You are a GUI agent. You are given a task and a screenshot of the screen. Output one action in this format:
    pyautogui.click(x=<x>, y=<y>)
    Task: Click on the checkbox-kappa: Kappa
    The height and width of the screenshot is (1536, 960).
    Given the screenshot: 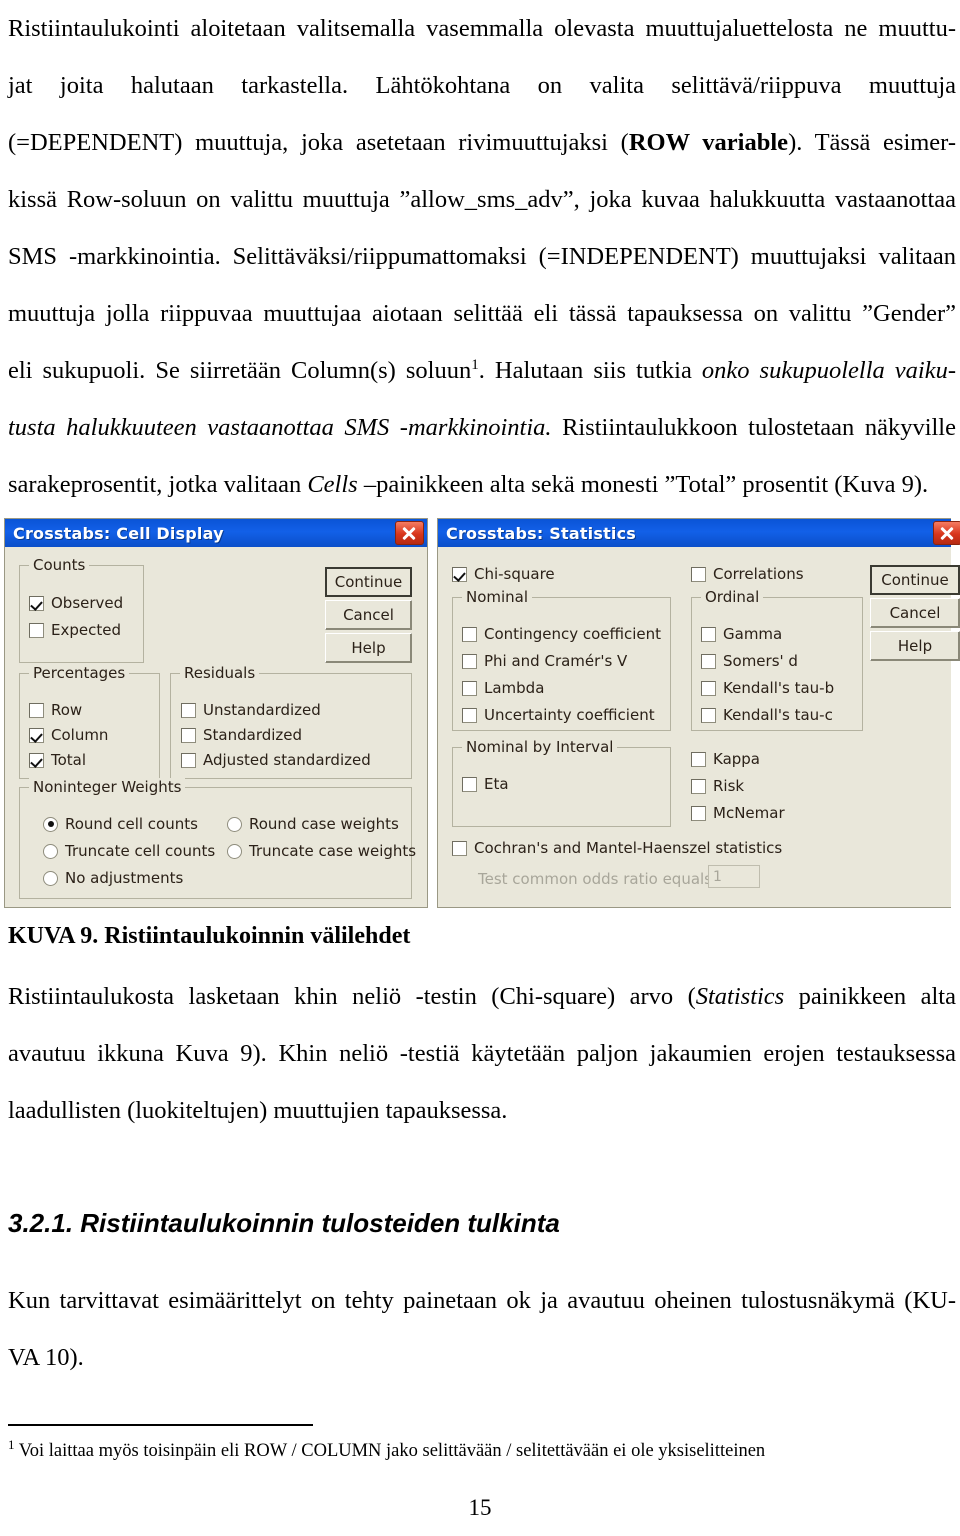 What is the action you would take?
    pyautogui.click(x=725, y=759)
    